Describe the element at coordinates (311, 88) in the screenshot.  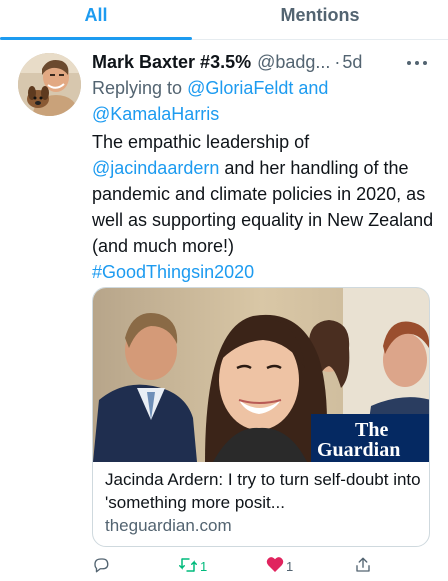
I see `reply-and: and` at that location.